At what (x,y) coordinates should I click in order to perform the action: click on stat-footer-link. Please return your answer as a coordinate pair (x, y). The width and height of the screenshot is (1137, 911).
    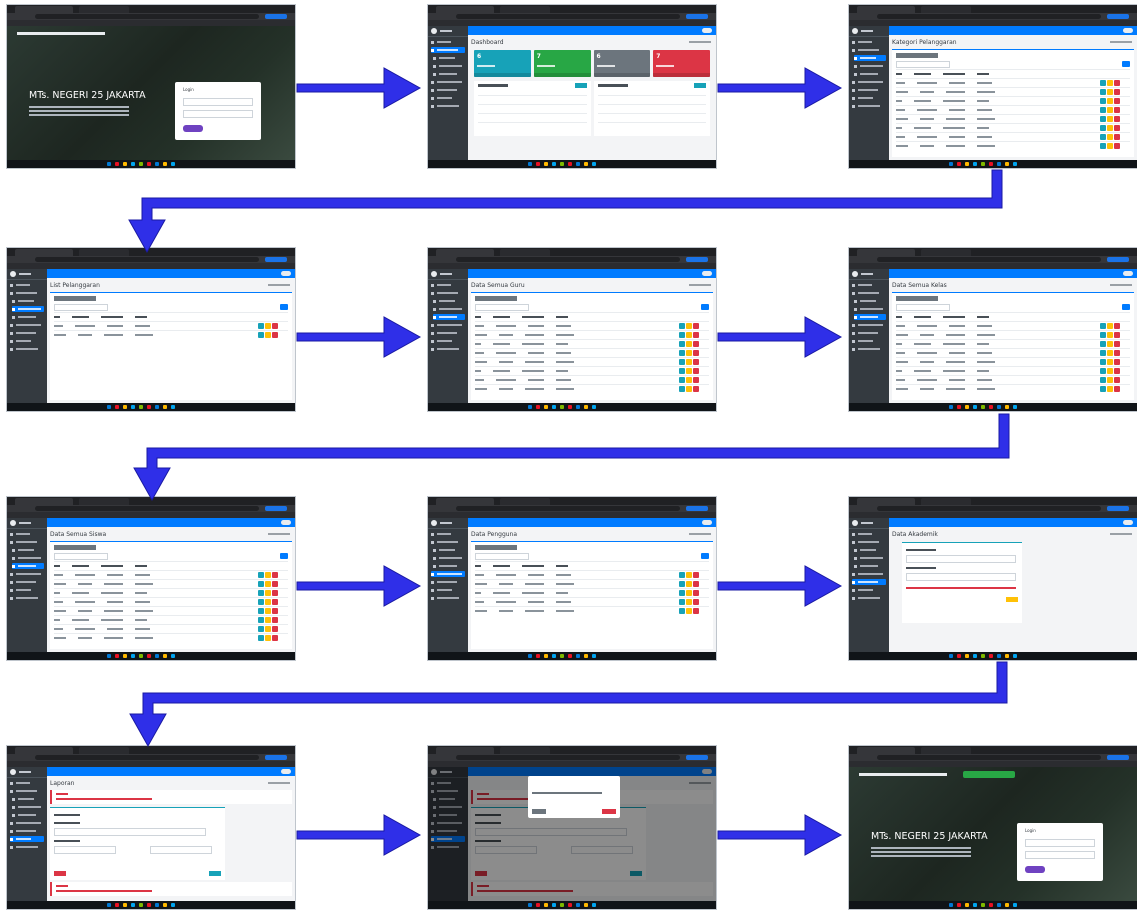
    Looking at the image, I should click on (681, 75).